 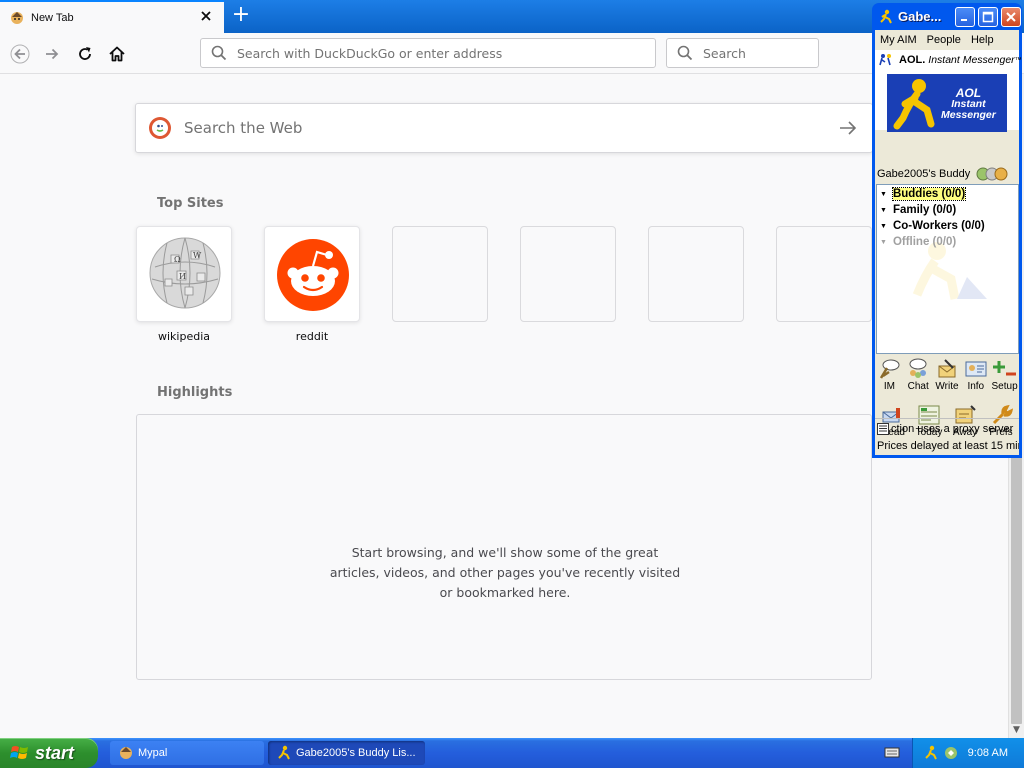 I want to click on web-search-box, so click(x=504, y=128).